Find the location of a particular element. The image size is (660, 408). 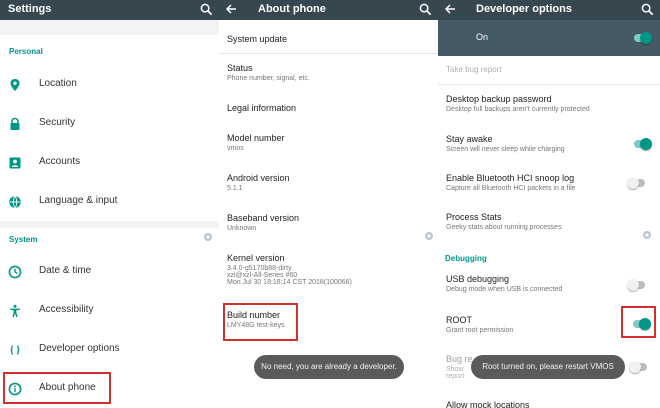

settings-toolbar: Settings is located at coordinates (109, 10).